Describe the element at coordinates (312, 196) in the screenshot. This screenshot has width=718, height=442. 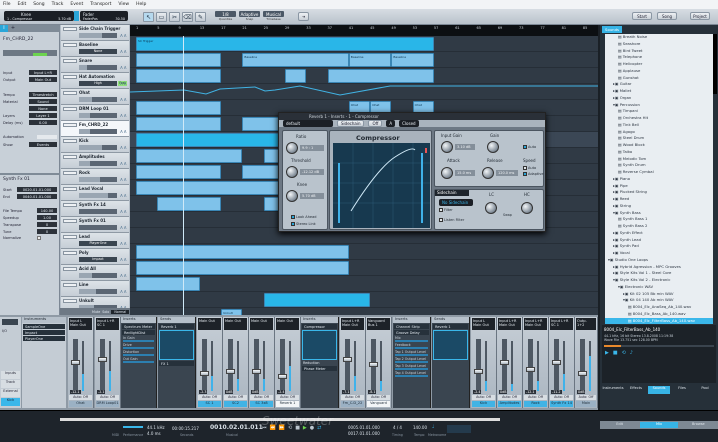
I see `knee-value: 5.70 dB` at that location.